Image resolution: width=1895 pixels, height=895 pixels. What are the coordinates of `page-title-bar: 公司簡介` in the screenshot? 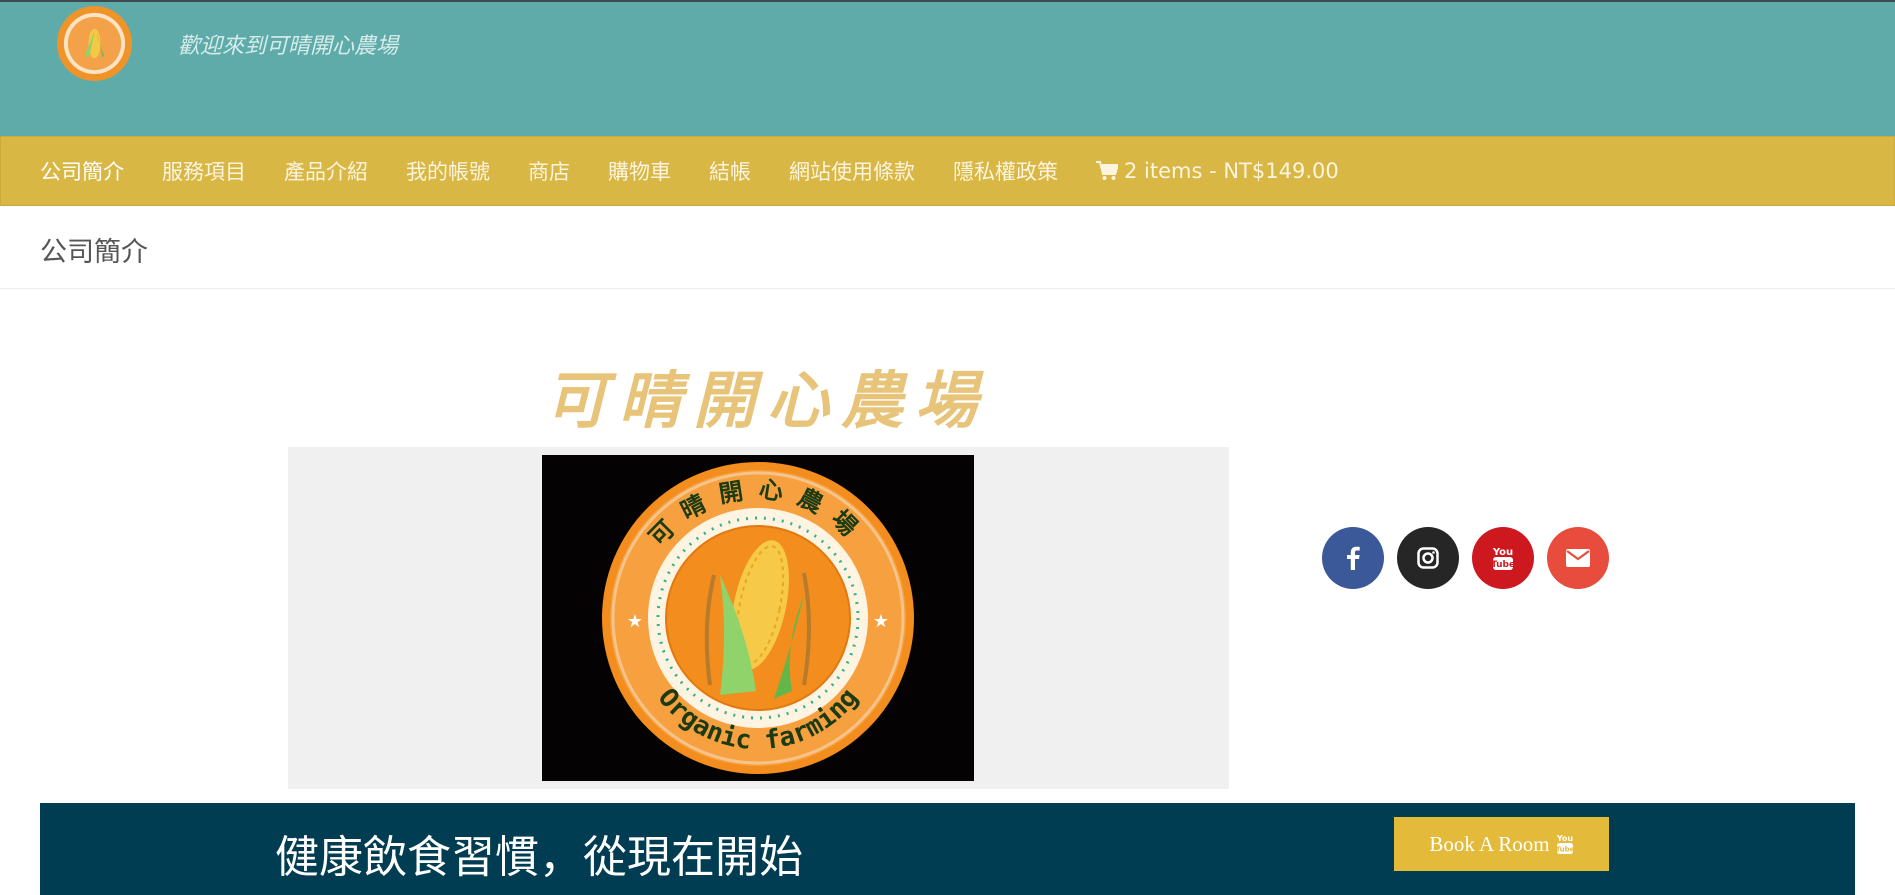 It's located at (947, 247).